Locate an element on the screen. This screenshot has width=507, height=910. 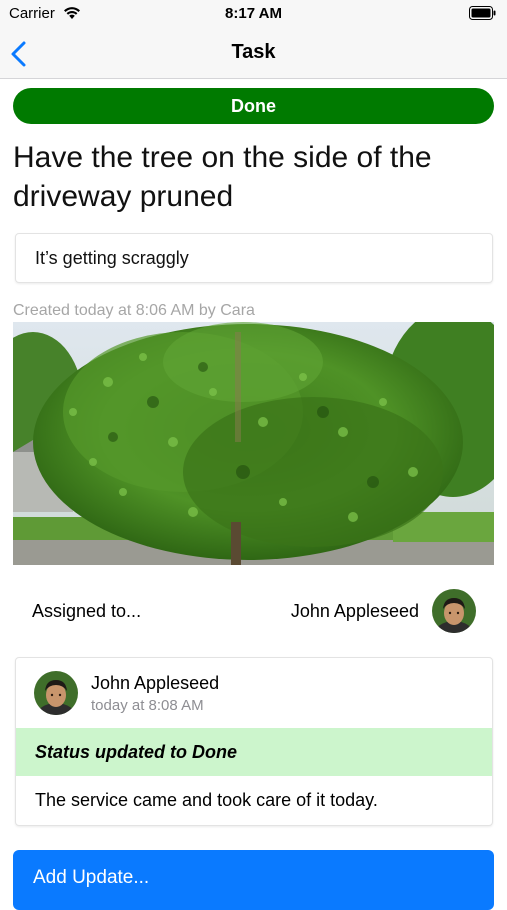
status-change-banner: Status updated to Done is located at coordinates (254, 752).